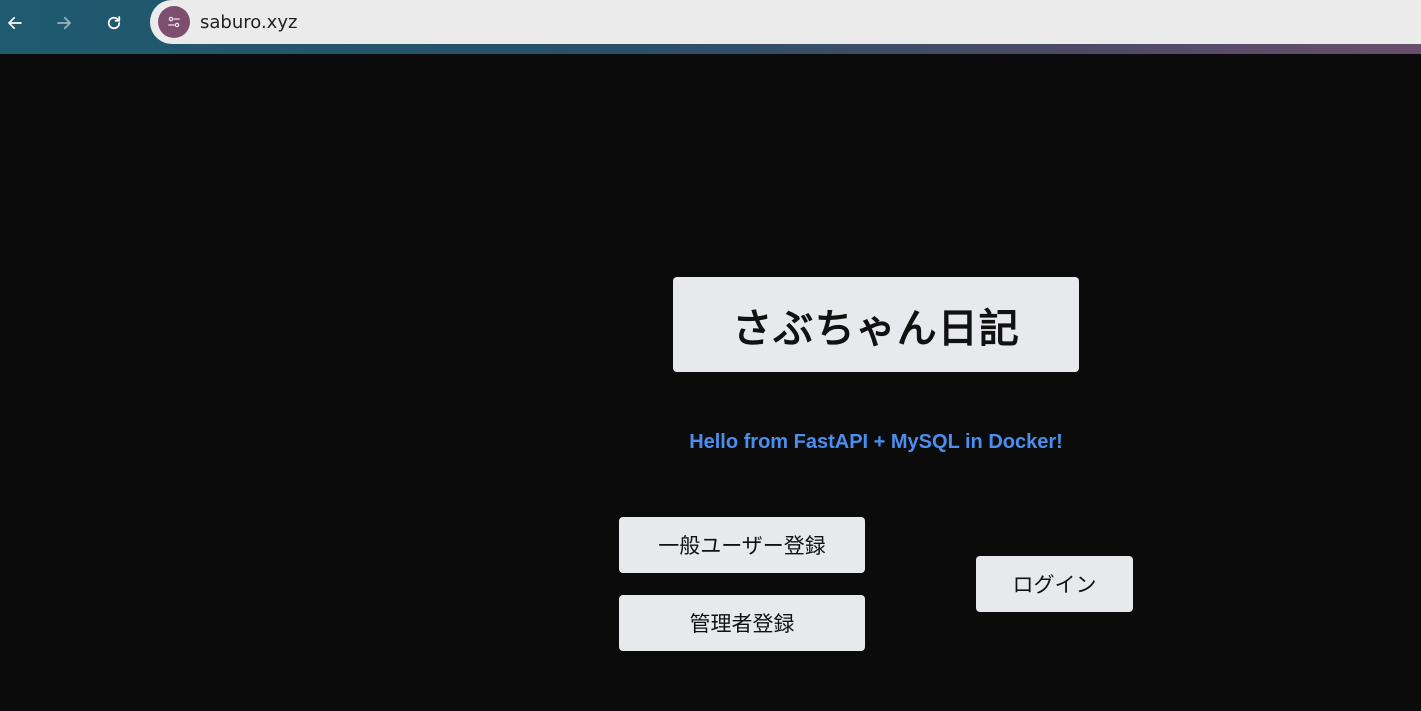  I want to click on reload-button, so click(114, 23).